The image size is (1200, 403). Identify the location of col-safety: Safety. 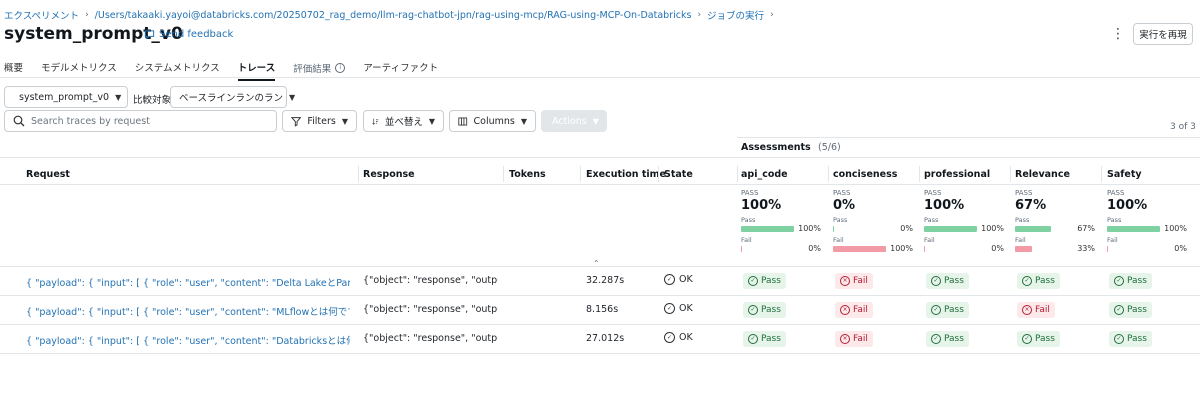
(1124, 174).